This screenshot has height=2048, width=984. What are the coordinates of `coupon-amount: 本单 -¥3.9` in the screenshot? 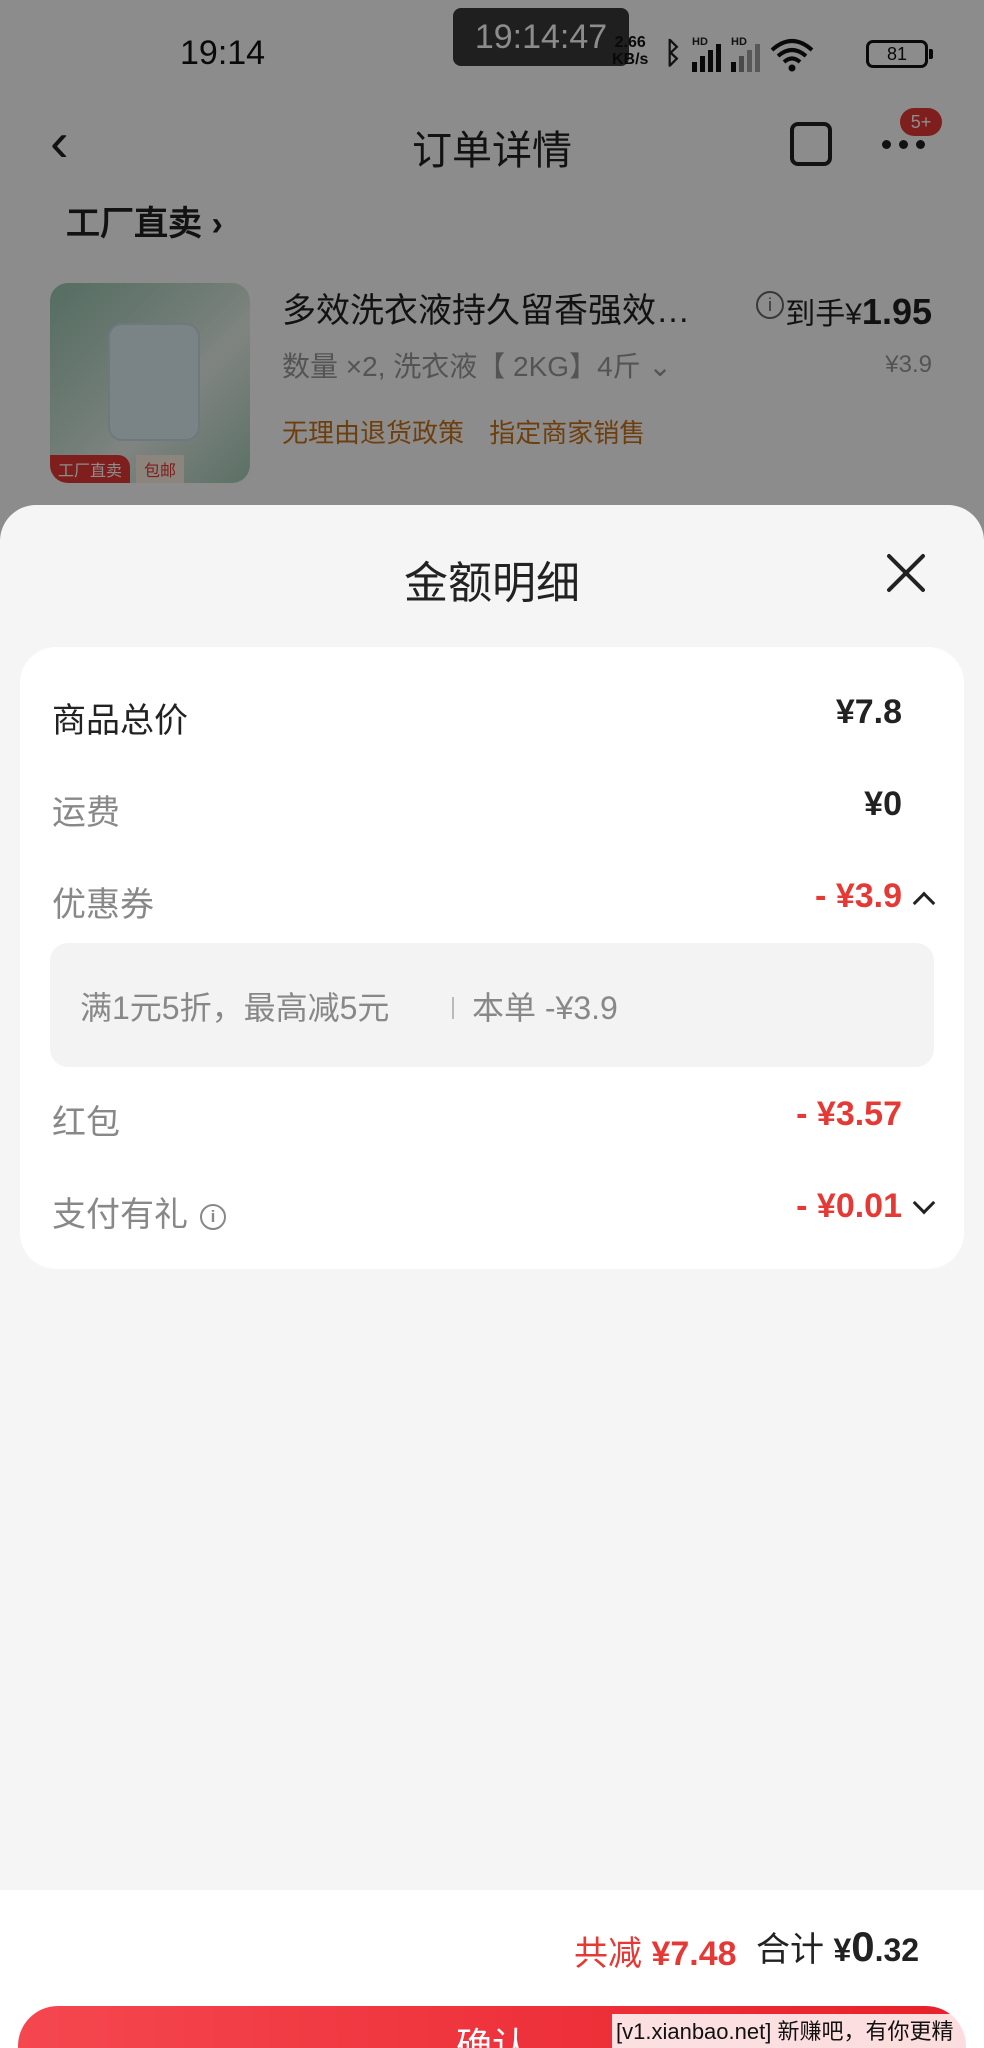 It's located at (545, 1008).